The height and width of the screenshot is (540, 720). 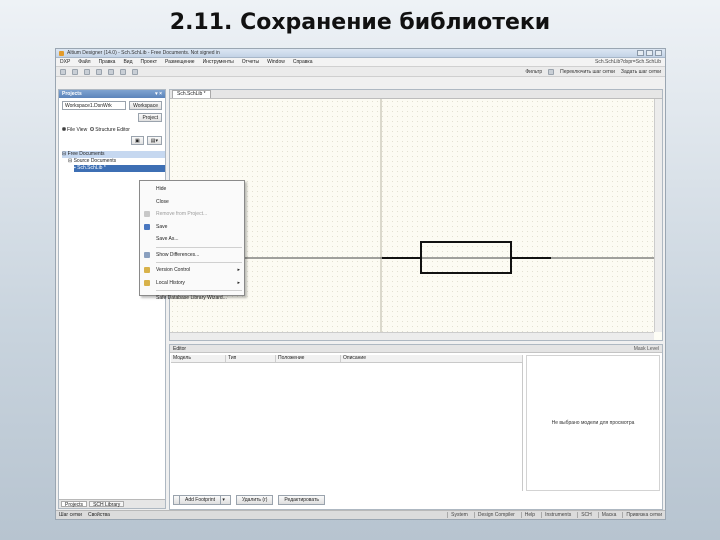 What do you see at coordinates (308, 358) in the screenshot?
I see `column-location: Положение` at bounding box center [308, 358].